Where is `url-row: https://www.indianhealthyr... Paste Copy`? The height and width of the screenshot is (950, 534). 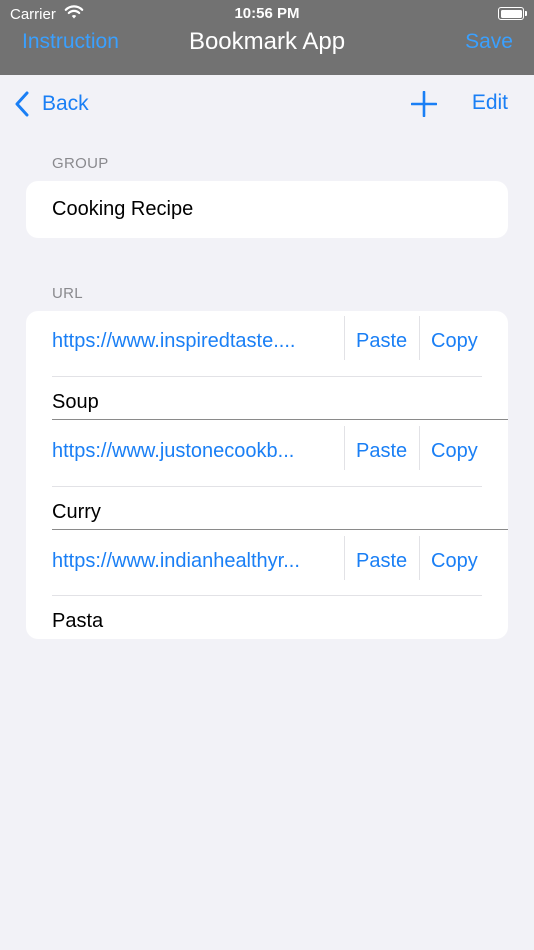
url-row: https://www.indianhealthyr... Paste Copy is located at coordinates (267, 558).